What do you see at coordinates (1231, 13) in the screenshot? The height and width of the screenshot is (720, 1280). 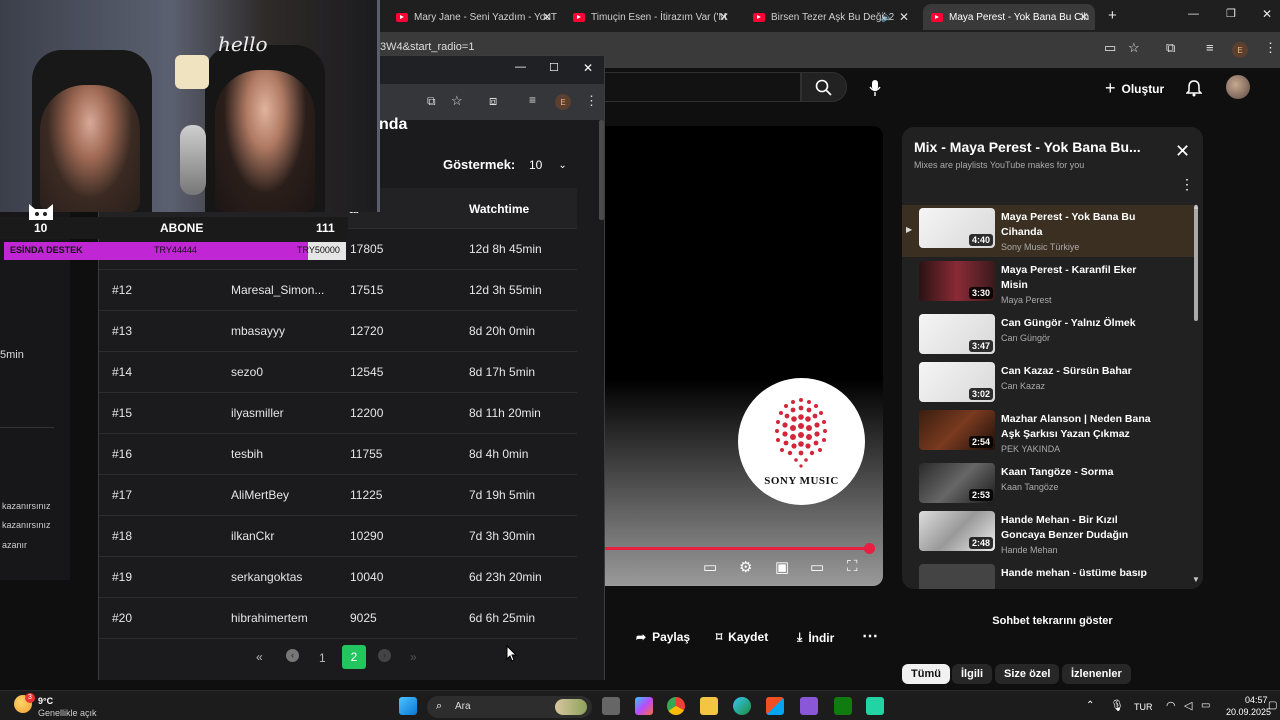 I see `restore-icon: ❐` at bounding box center [1231, 13].